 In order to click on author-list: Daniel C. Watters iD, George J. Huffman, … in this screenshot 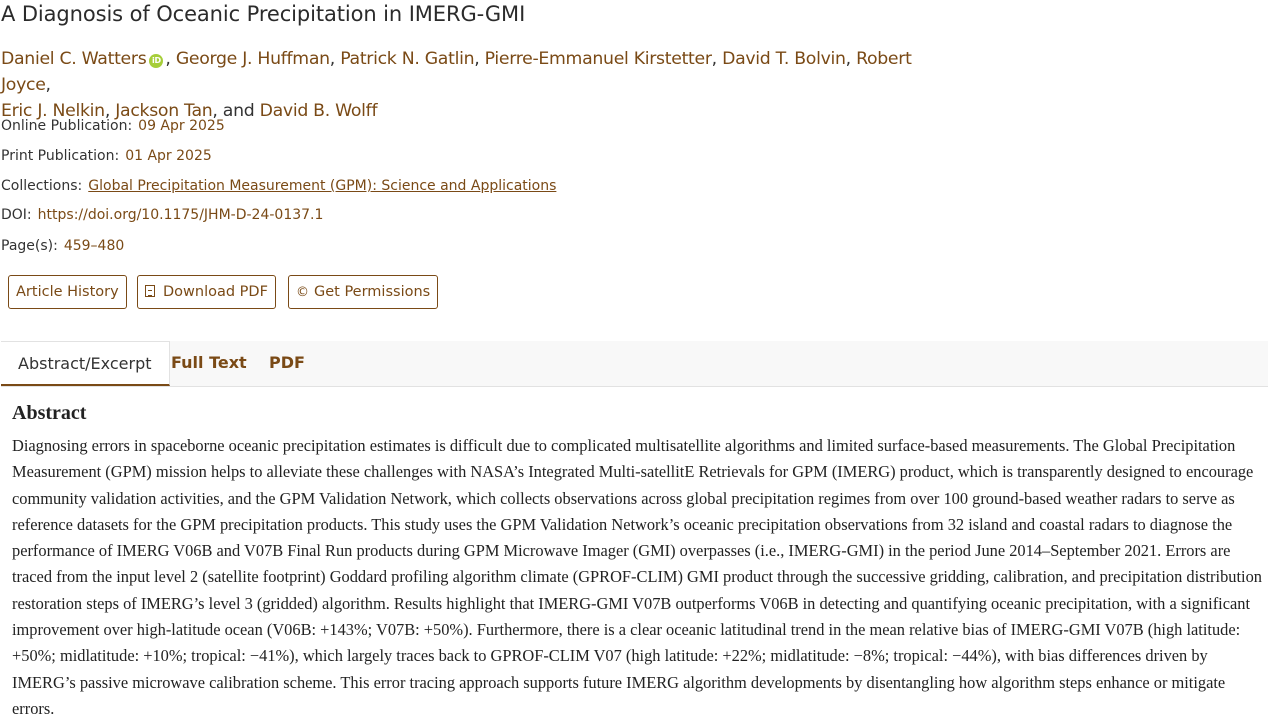, I will do `click(471, 85)`.